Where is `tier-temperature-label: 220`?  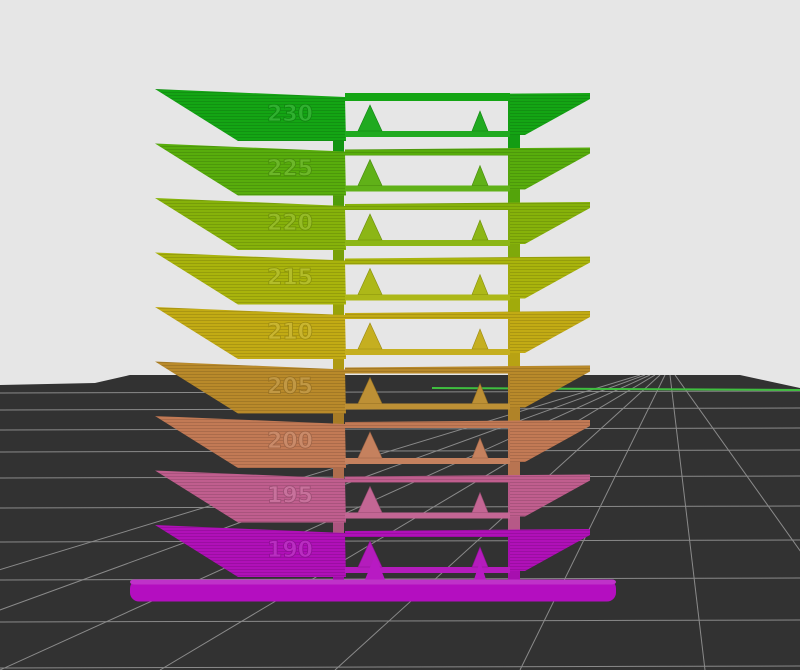
tier-temperature-label: 220 is located at coordinates (290, 223).